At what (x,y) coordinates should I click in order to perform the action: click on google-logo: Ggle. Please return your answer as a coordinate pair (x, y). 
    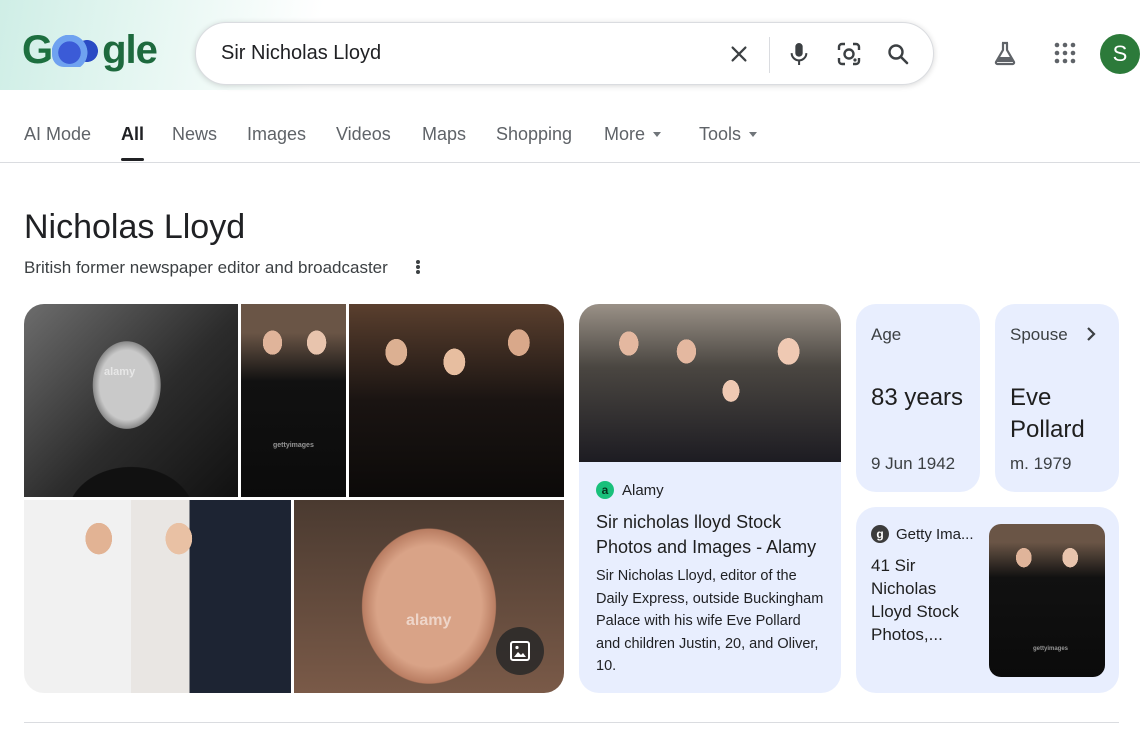
    Looking at the image, I should click on (90, 50).